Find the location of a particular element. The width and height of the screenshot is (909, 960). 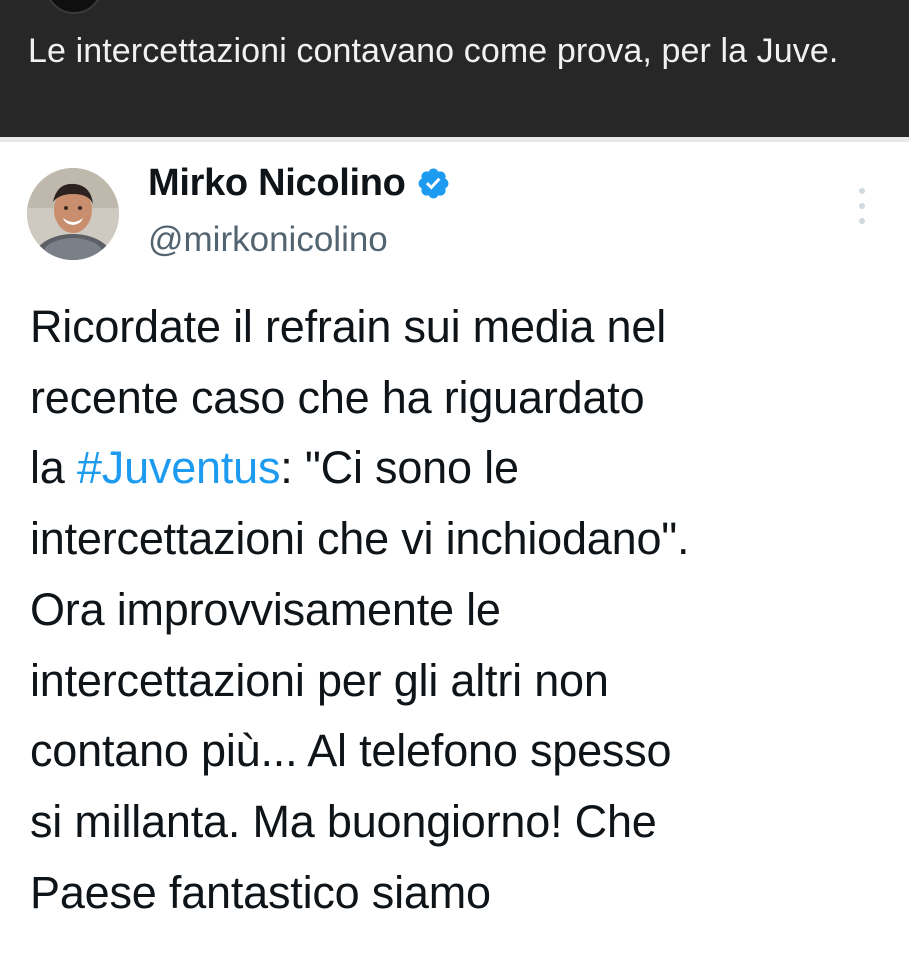

tweet-line: si millanta. Ma buongiorno! Che is located at coordinates (343, 821).